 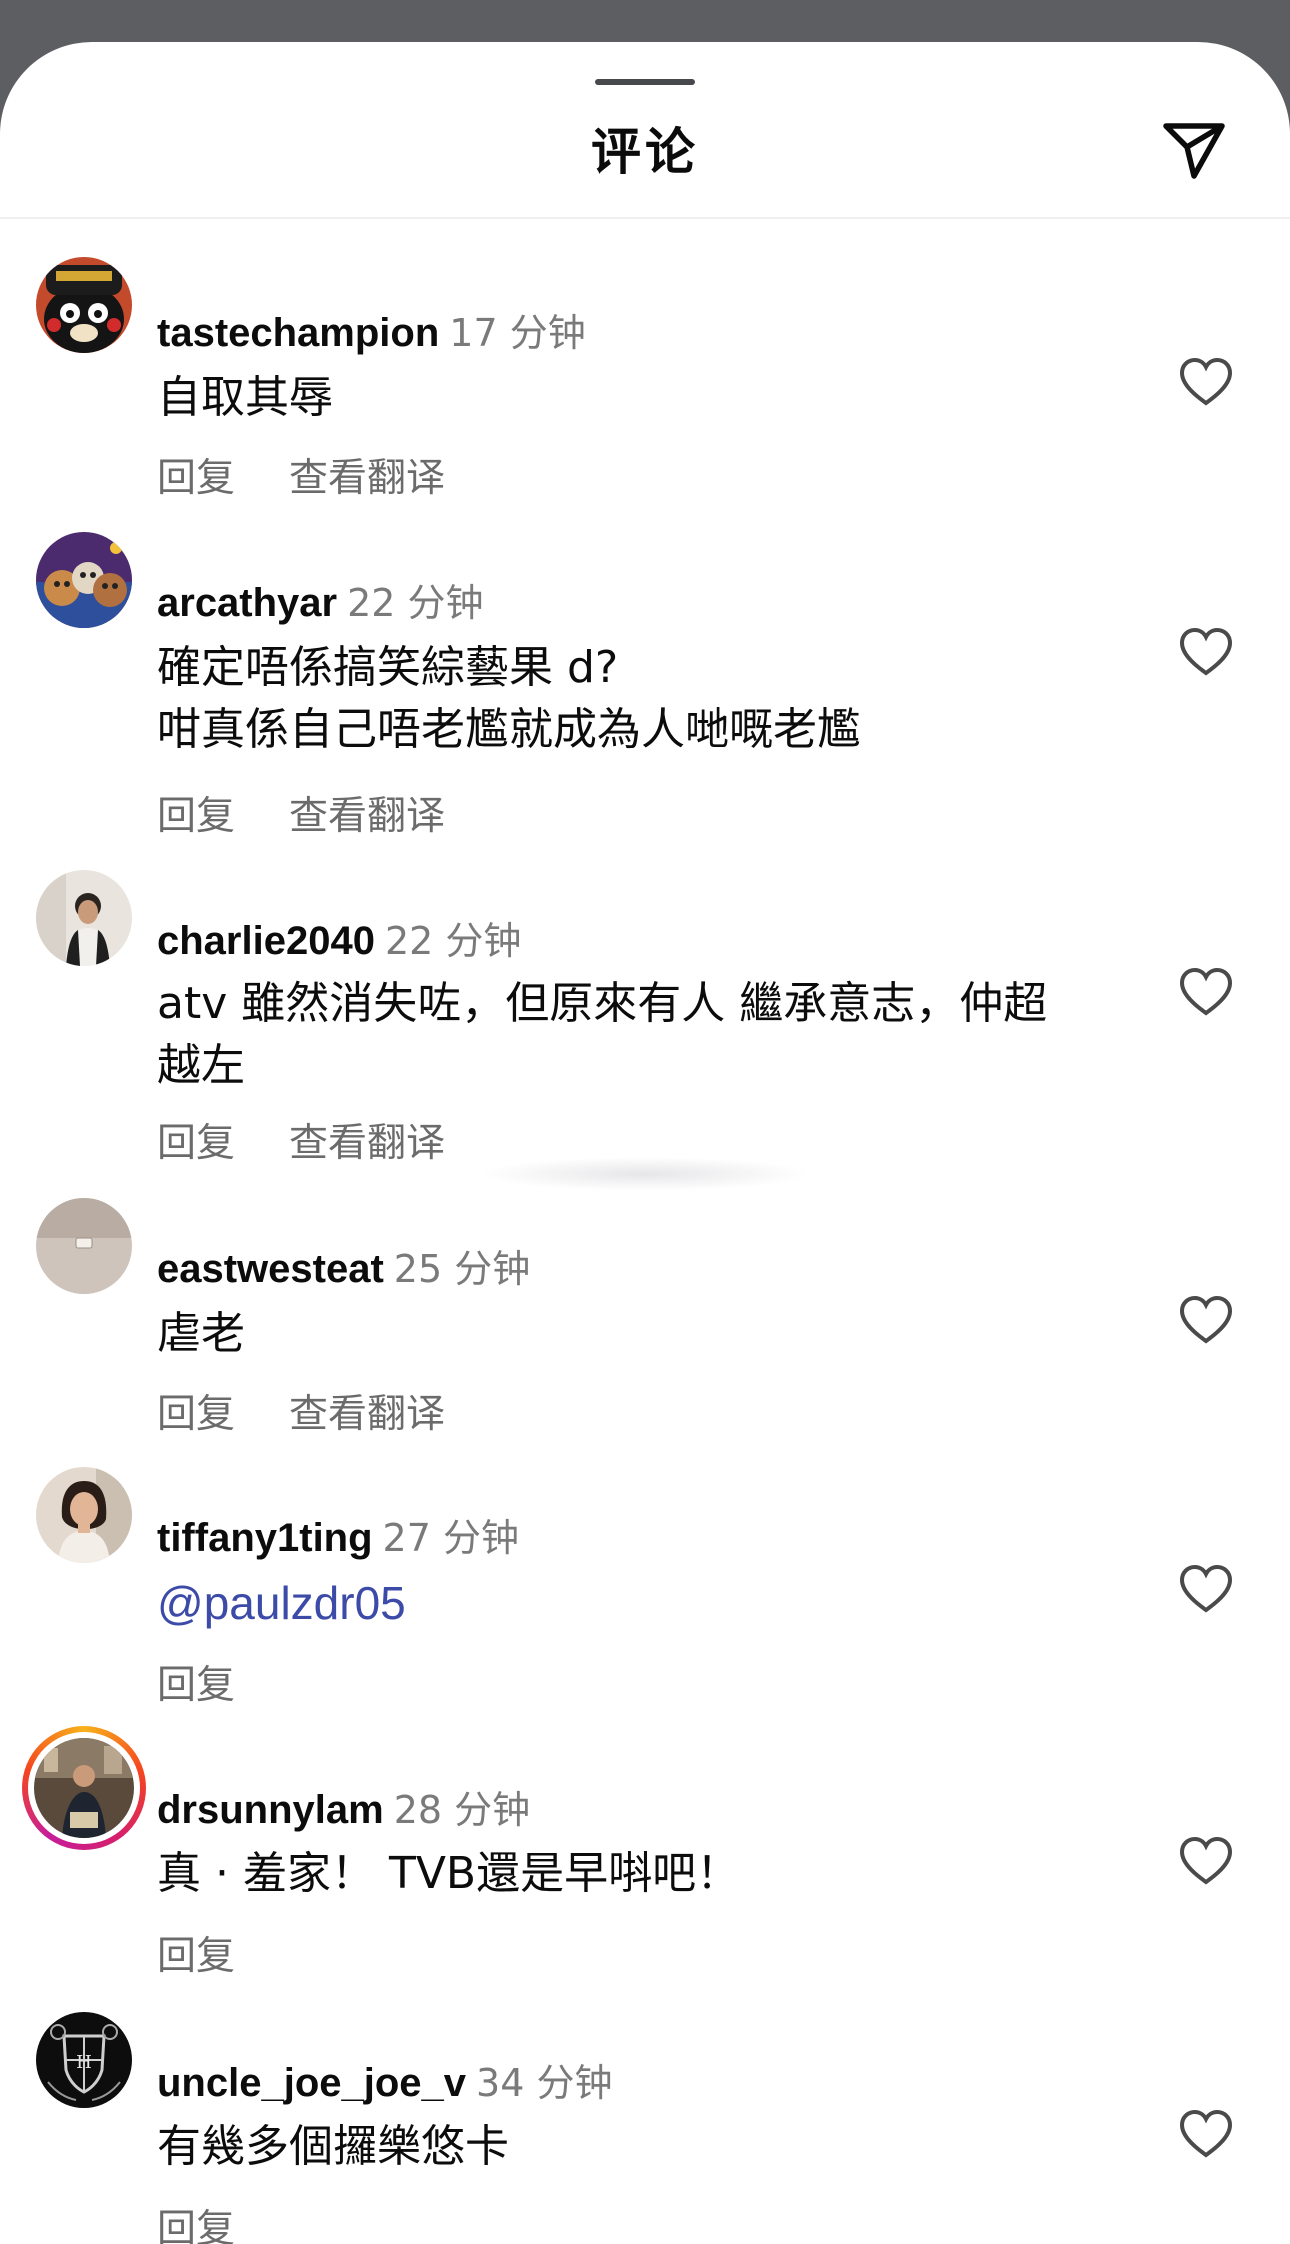 I want to click on comment-username: arcathyar, so click(x=247, y=603).